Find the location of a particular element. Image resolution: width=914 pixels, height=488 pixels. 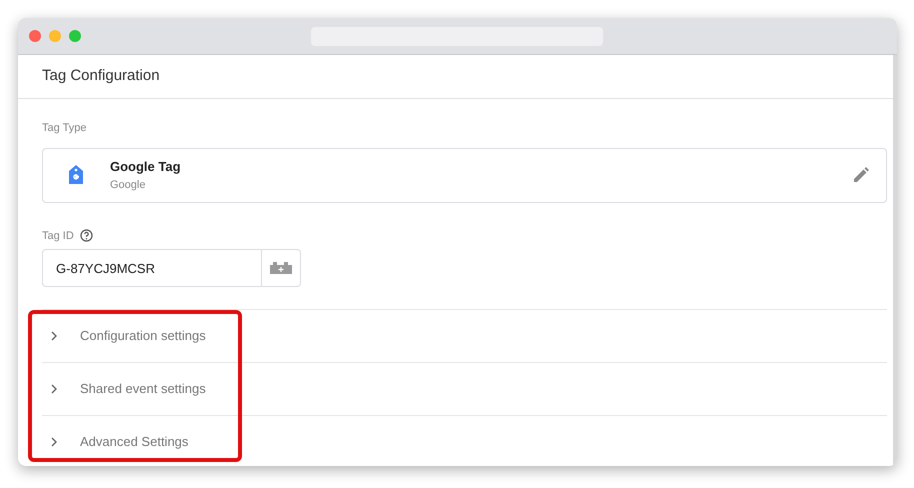

panel-title: Tag Configuration is located at coordinates (101, 76).